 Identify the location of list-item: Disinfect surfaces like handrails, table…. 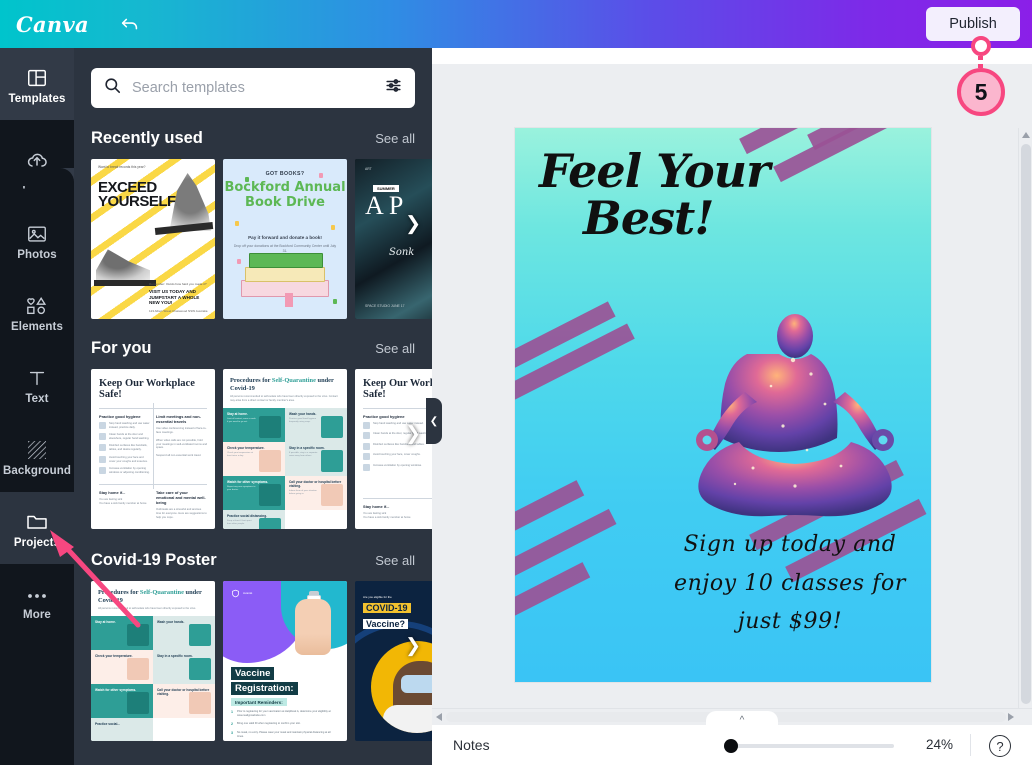
(124, 448).